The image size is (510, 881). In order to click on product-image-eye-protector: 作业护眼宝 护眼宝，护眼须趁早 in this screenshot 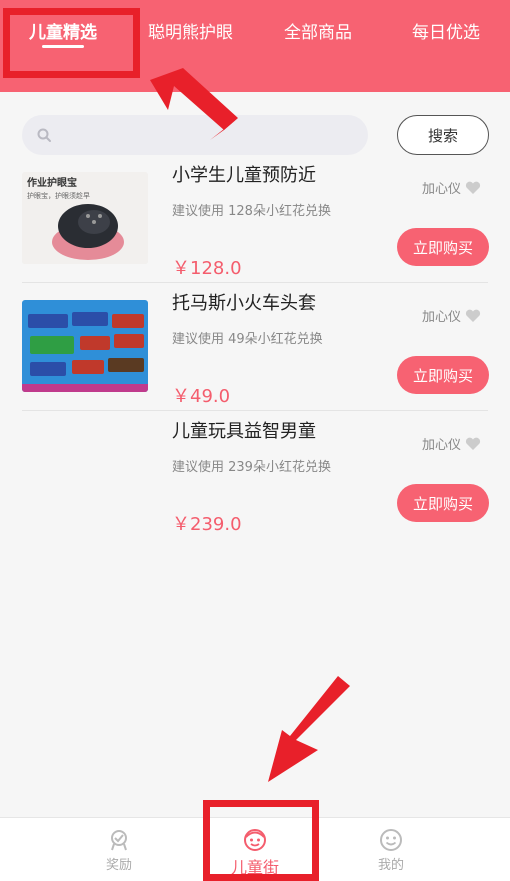, I will do `click(85, 218)`.